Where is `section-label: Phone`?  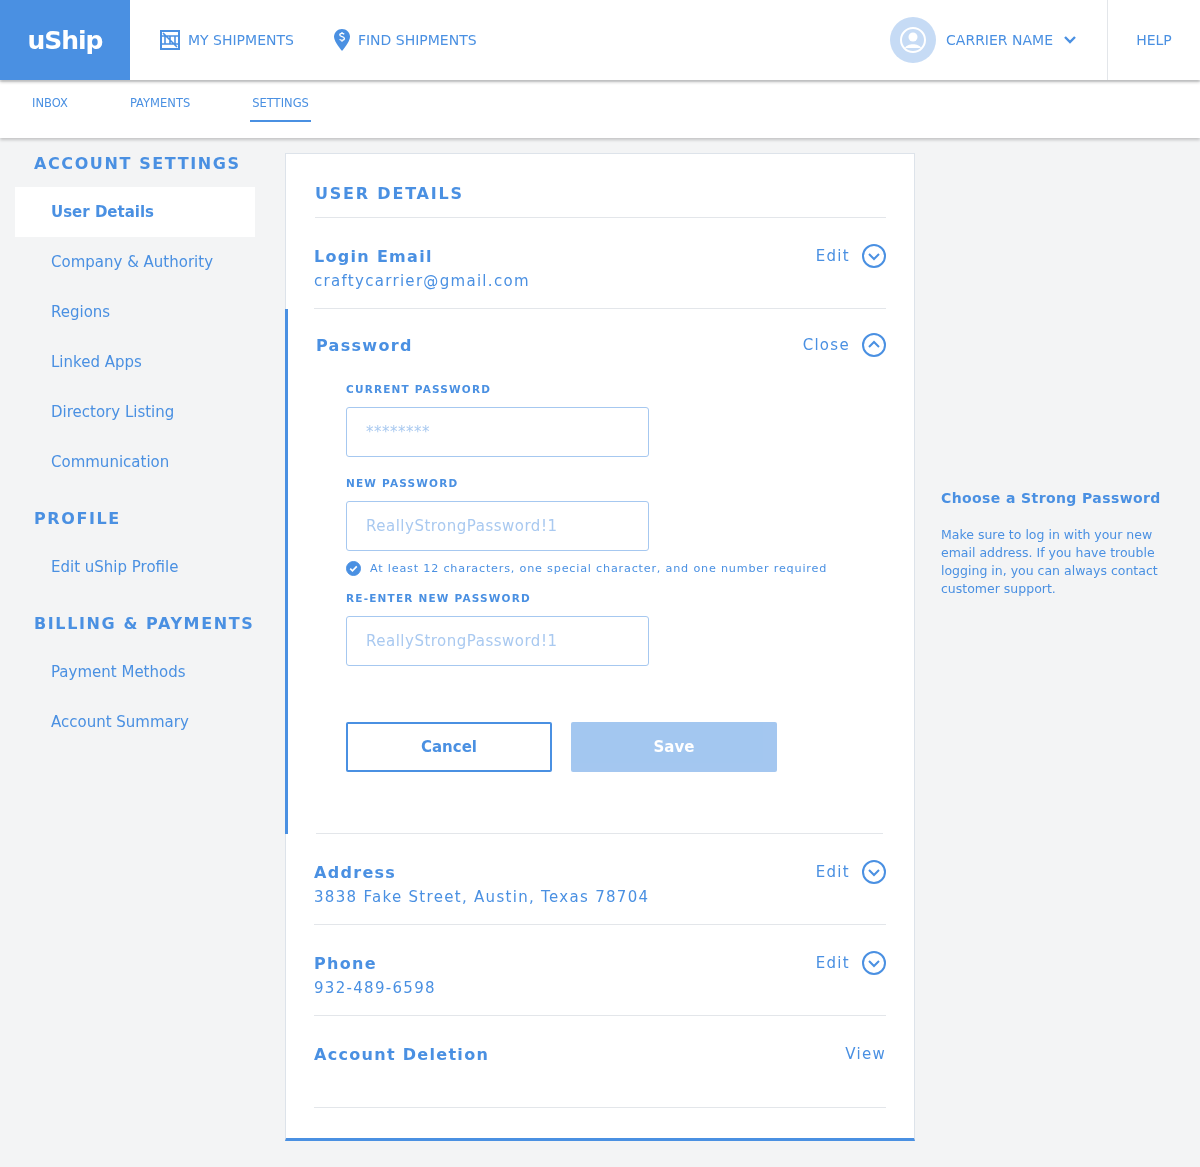 section-label: Phone is located at coordinates (345, 963).